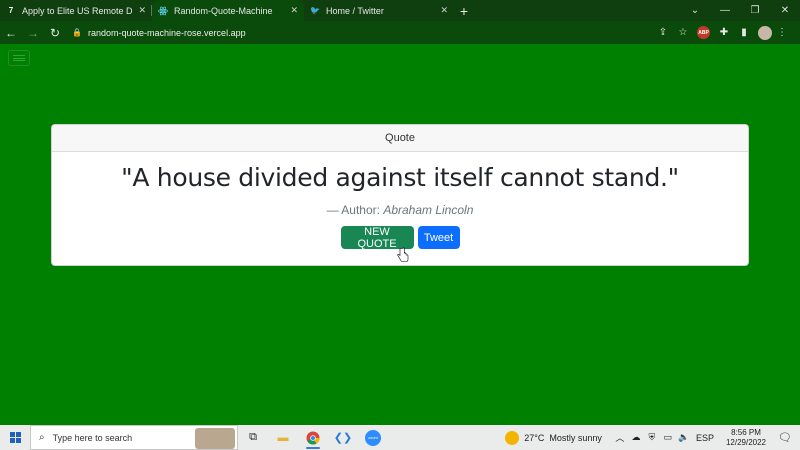 Image resolution: width=800 pixels, height=450 pixels. What do you see at coordinates (725, 10) in the screenshot?
I see `minimize-icon: —` at bounding box center [725, 10].